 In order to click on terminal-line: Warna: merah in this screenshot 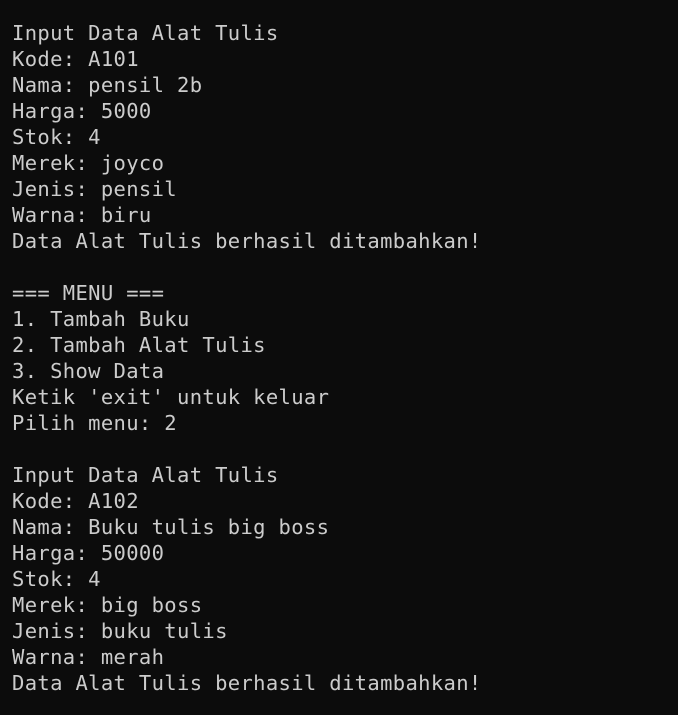, I will do `click(88, 657)`.